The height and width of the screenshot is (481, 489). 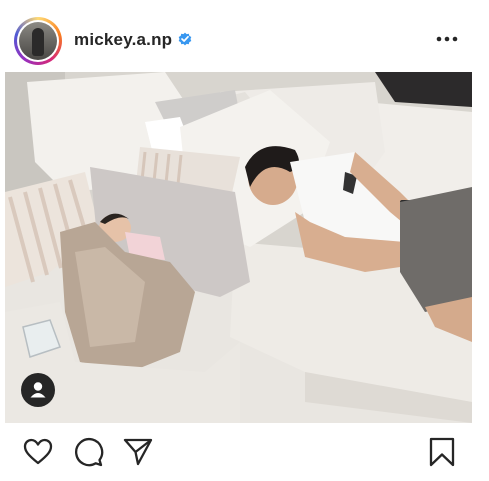 I want to click on share-icon, so click(x=138, y=452).